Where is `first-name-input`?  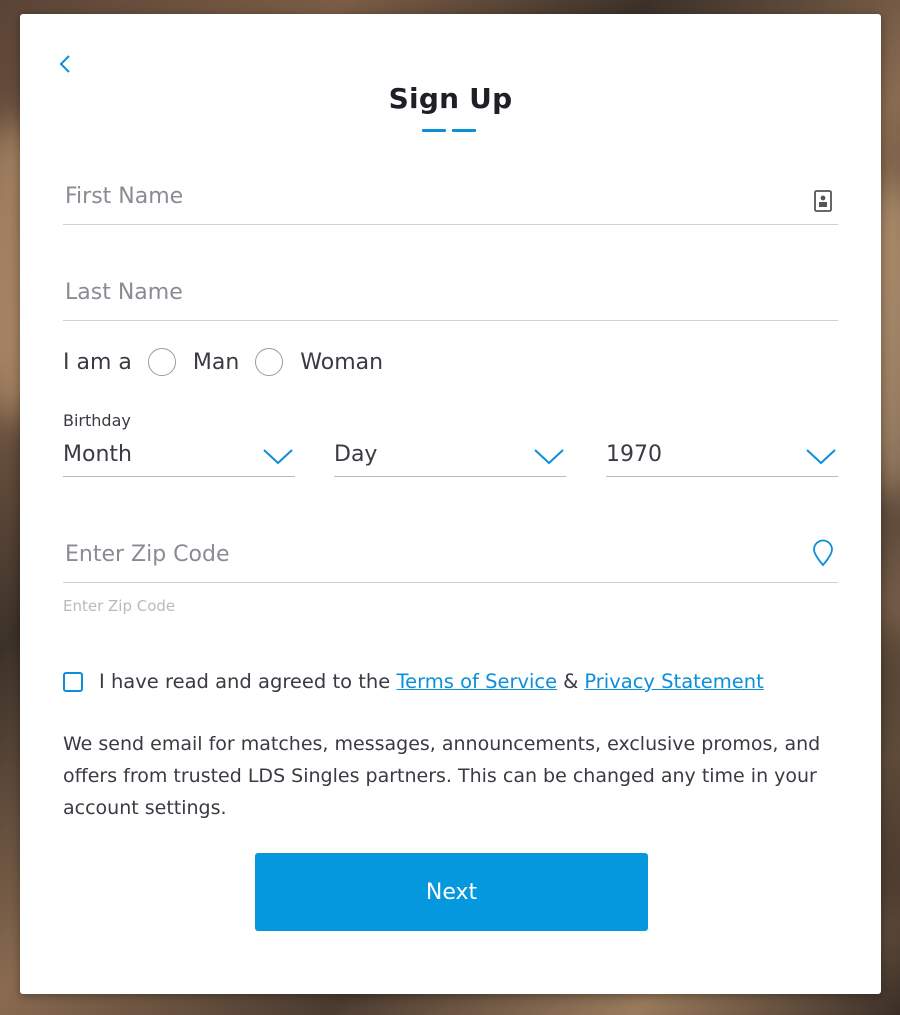
first-name-input is located at coordinates (414, 196).